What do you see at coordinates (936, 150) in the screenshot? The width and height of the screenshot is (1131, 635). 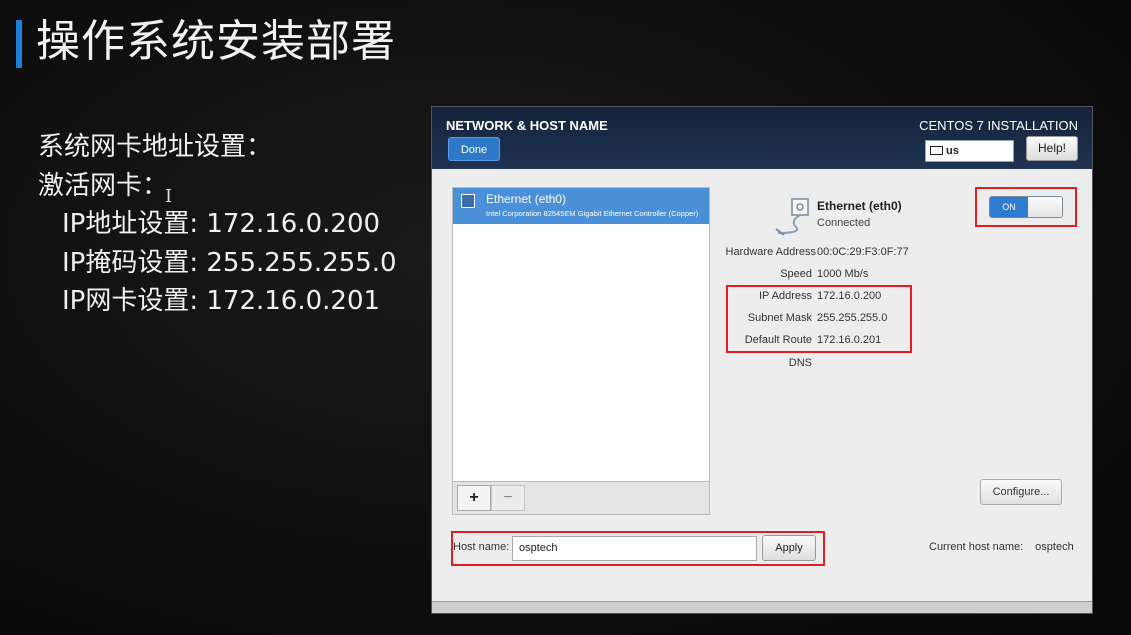 I see `keyboard-icon` at bounding box center [936, 150].